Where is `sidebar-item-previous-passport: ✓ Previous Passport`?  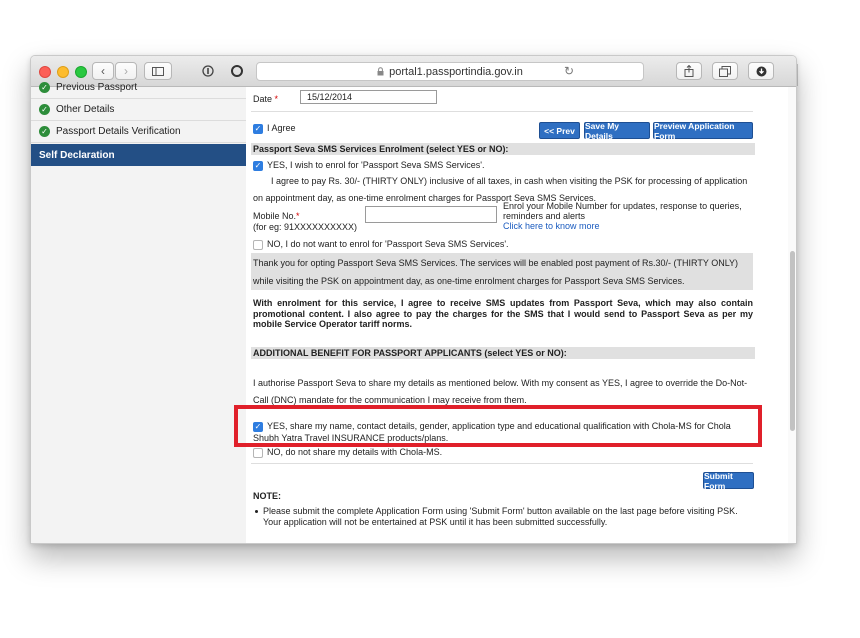
sidebar-item-previous-passport: ✓ Previous Passport is located at coordinates (138, 88).